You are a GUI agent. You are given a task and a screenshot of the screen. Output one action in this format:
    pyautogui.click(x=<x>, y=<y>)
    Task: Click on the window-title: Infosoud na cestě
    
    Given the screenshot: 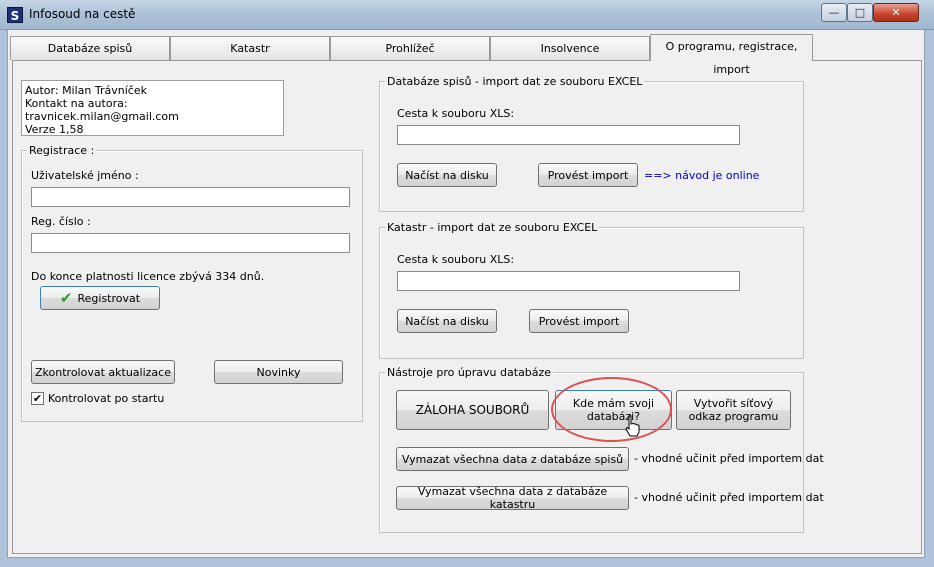 What is the action you would take?
    pyautogui.click(x=82, y=14)
    